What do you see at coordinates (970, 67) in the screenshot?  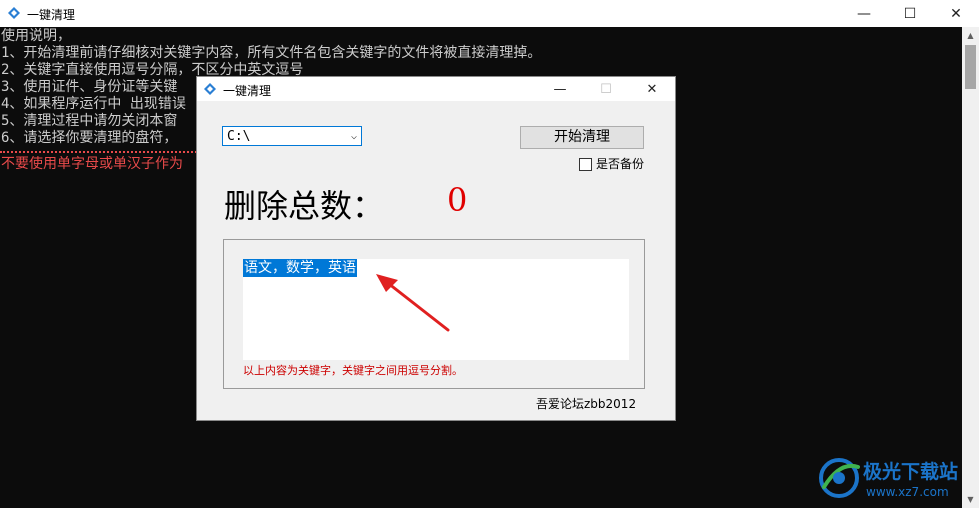 I see `scrollbar-thumb` at bounding box center [970, 67].